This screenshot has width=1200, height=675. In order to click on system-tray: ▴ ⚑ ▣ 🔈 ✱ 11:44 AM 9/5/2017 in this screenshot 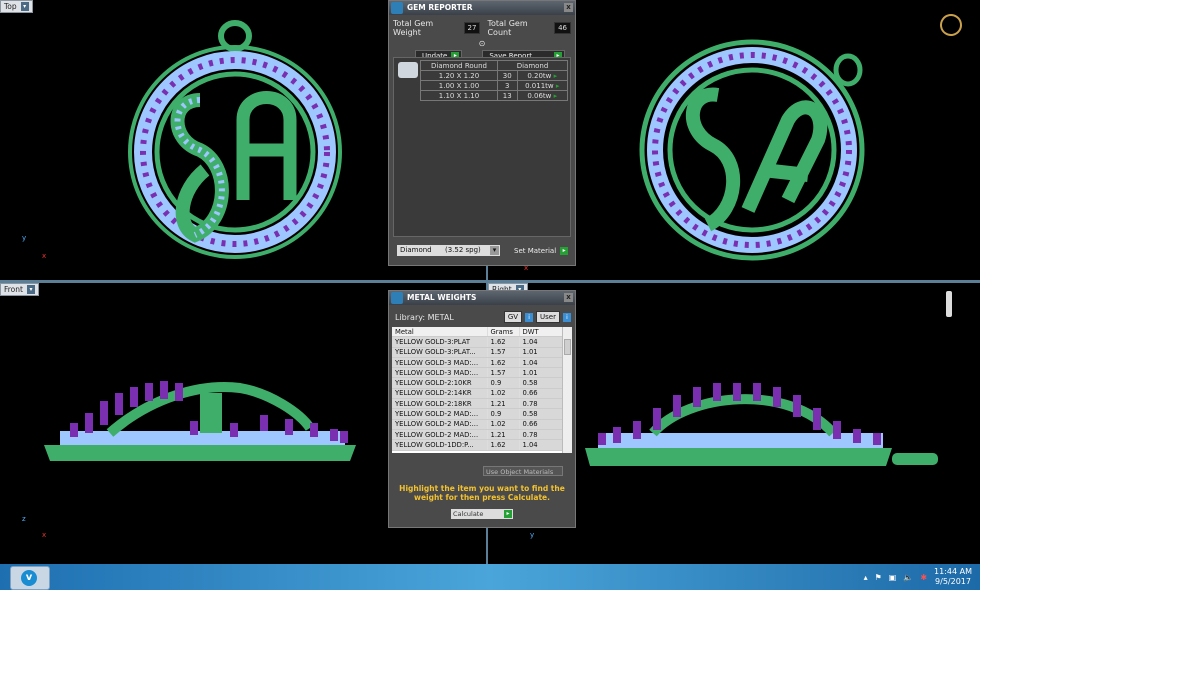, I will do `click(918, 577)`.